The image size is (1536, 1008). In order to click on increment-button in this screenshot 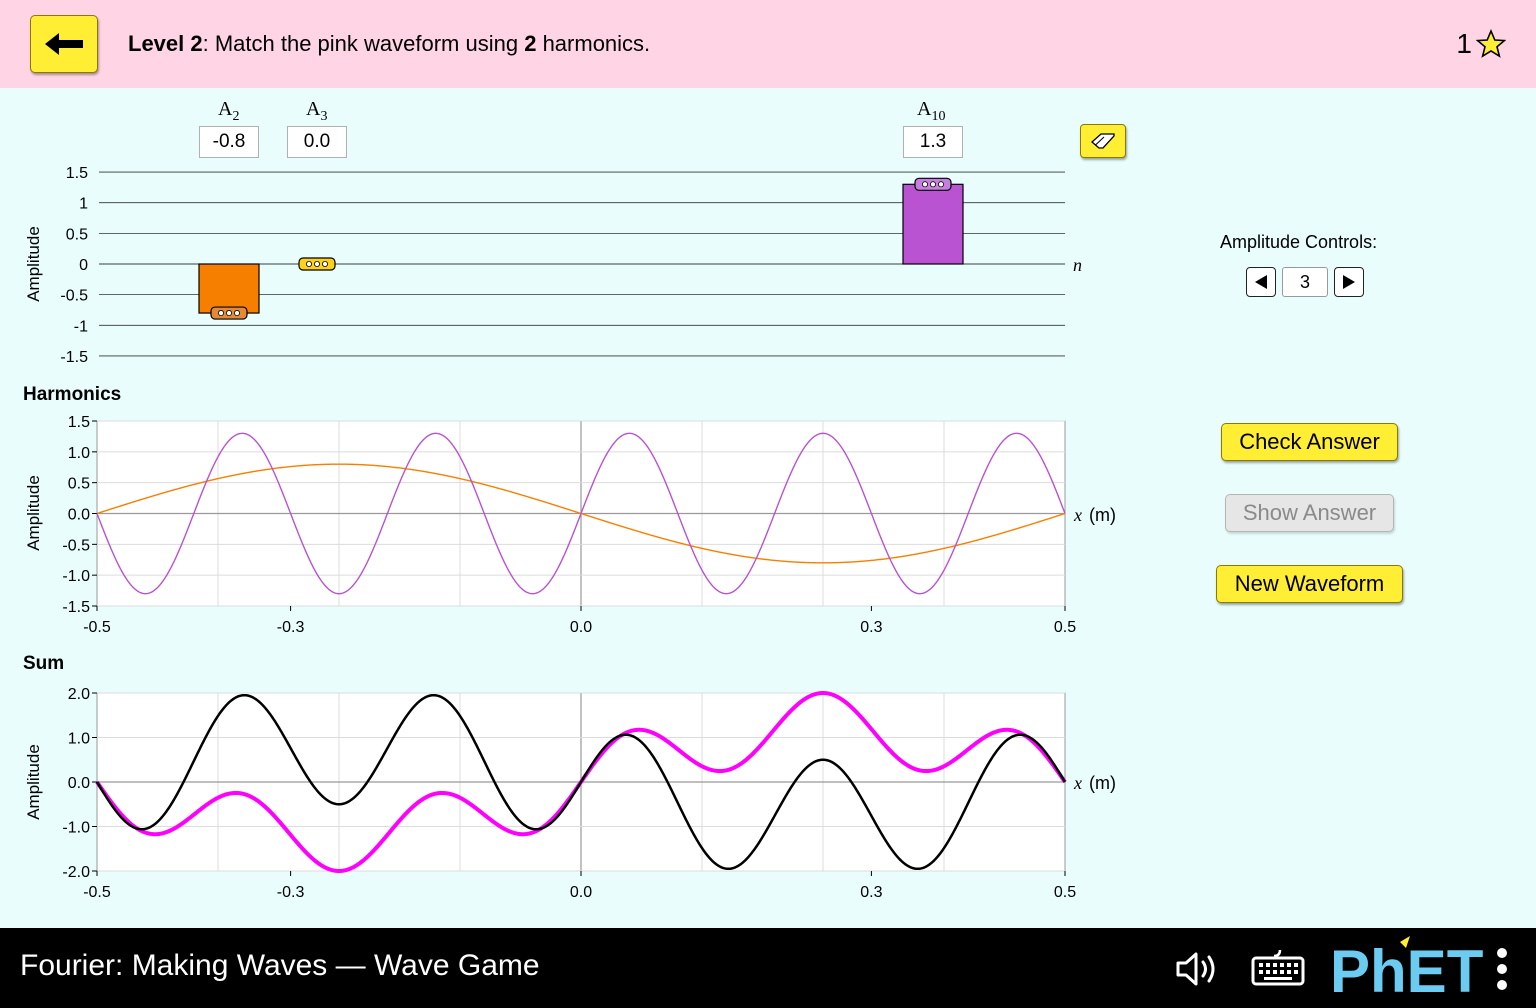, I will do `click(1349, 282)`.